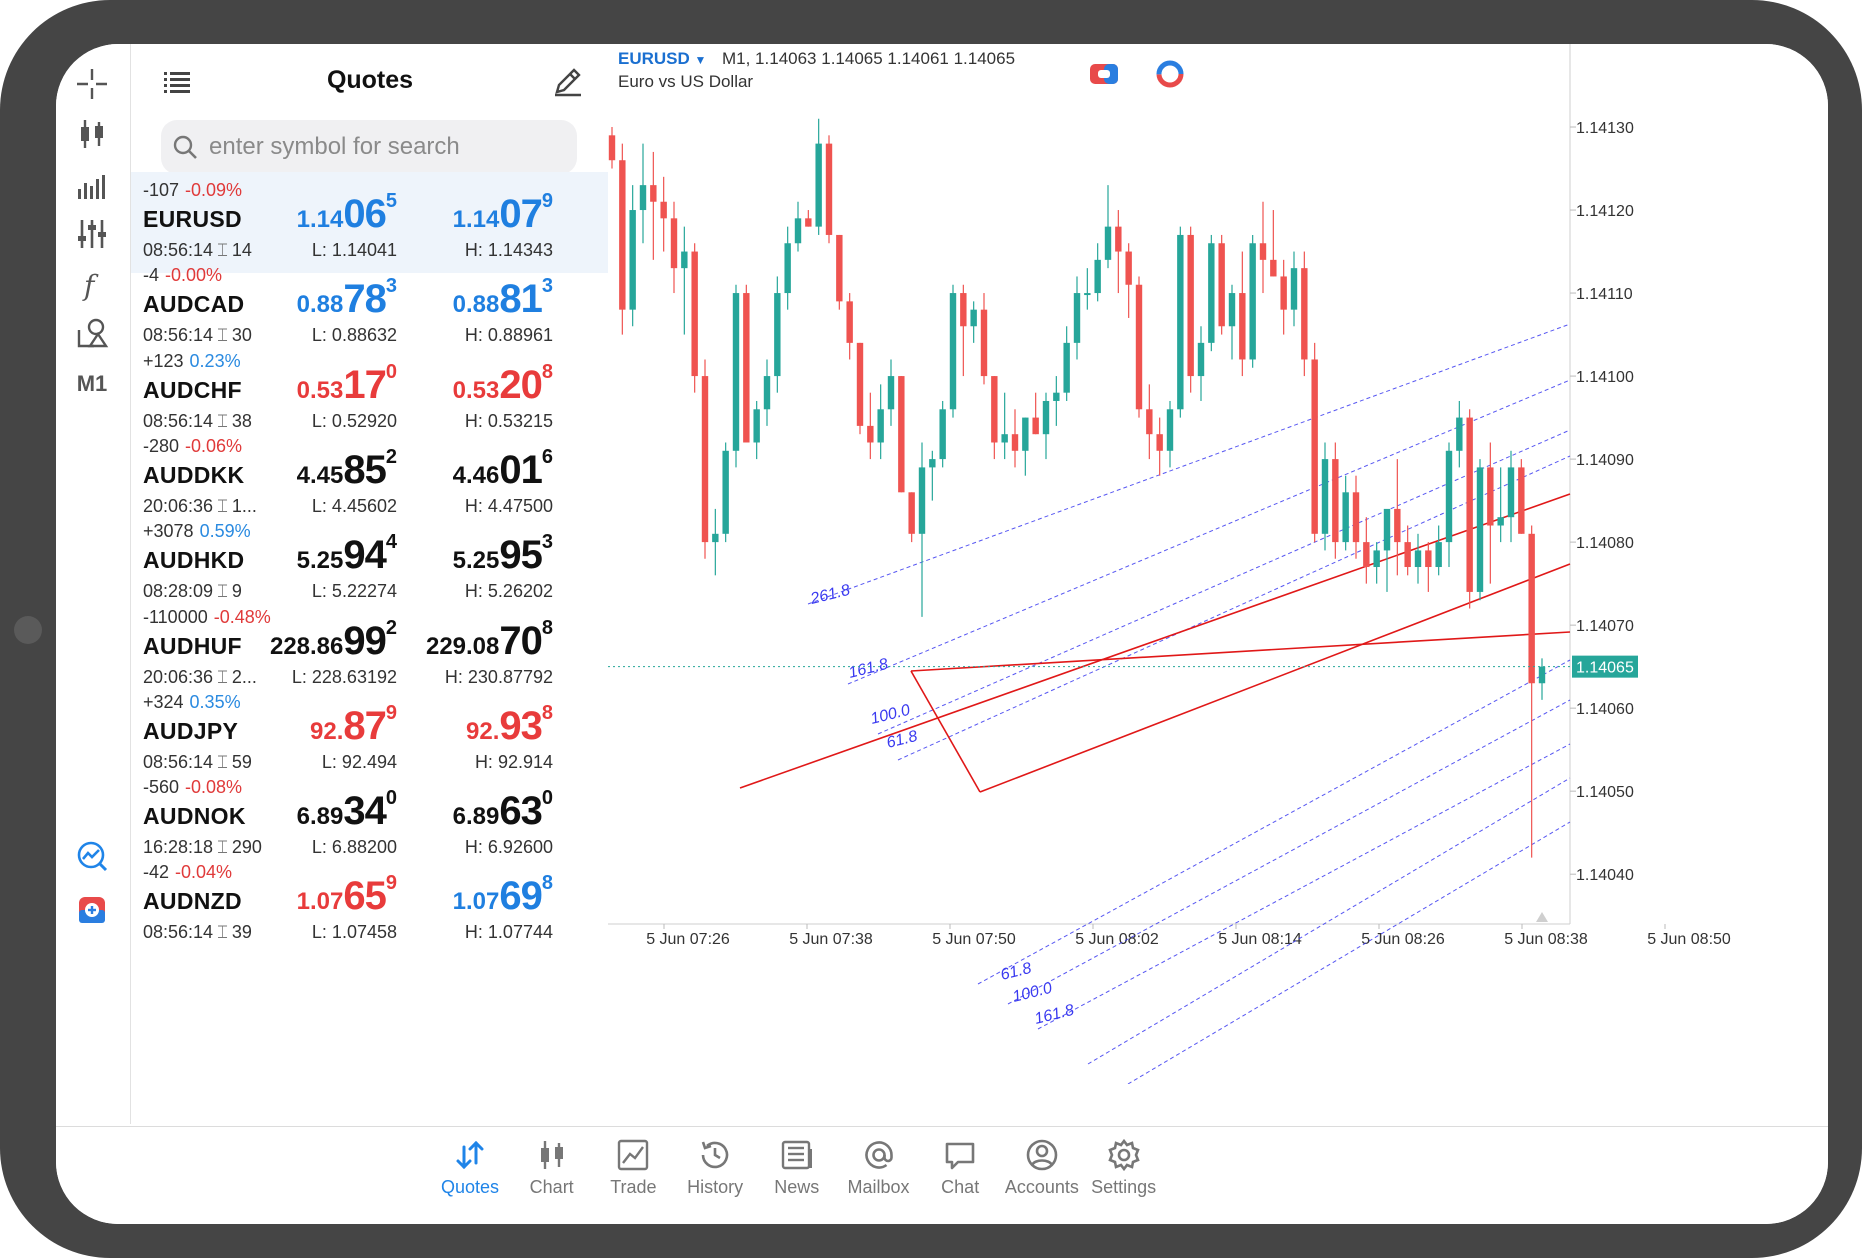  Describe the element at coordinates (364, 640) in the screenshot. I see `bid-price-pips: 99` at that location.